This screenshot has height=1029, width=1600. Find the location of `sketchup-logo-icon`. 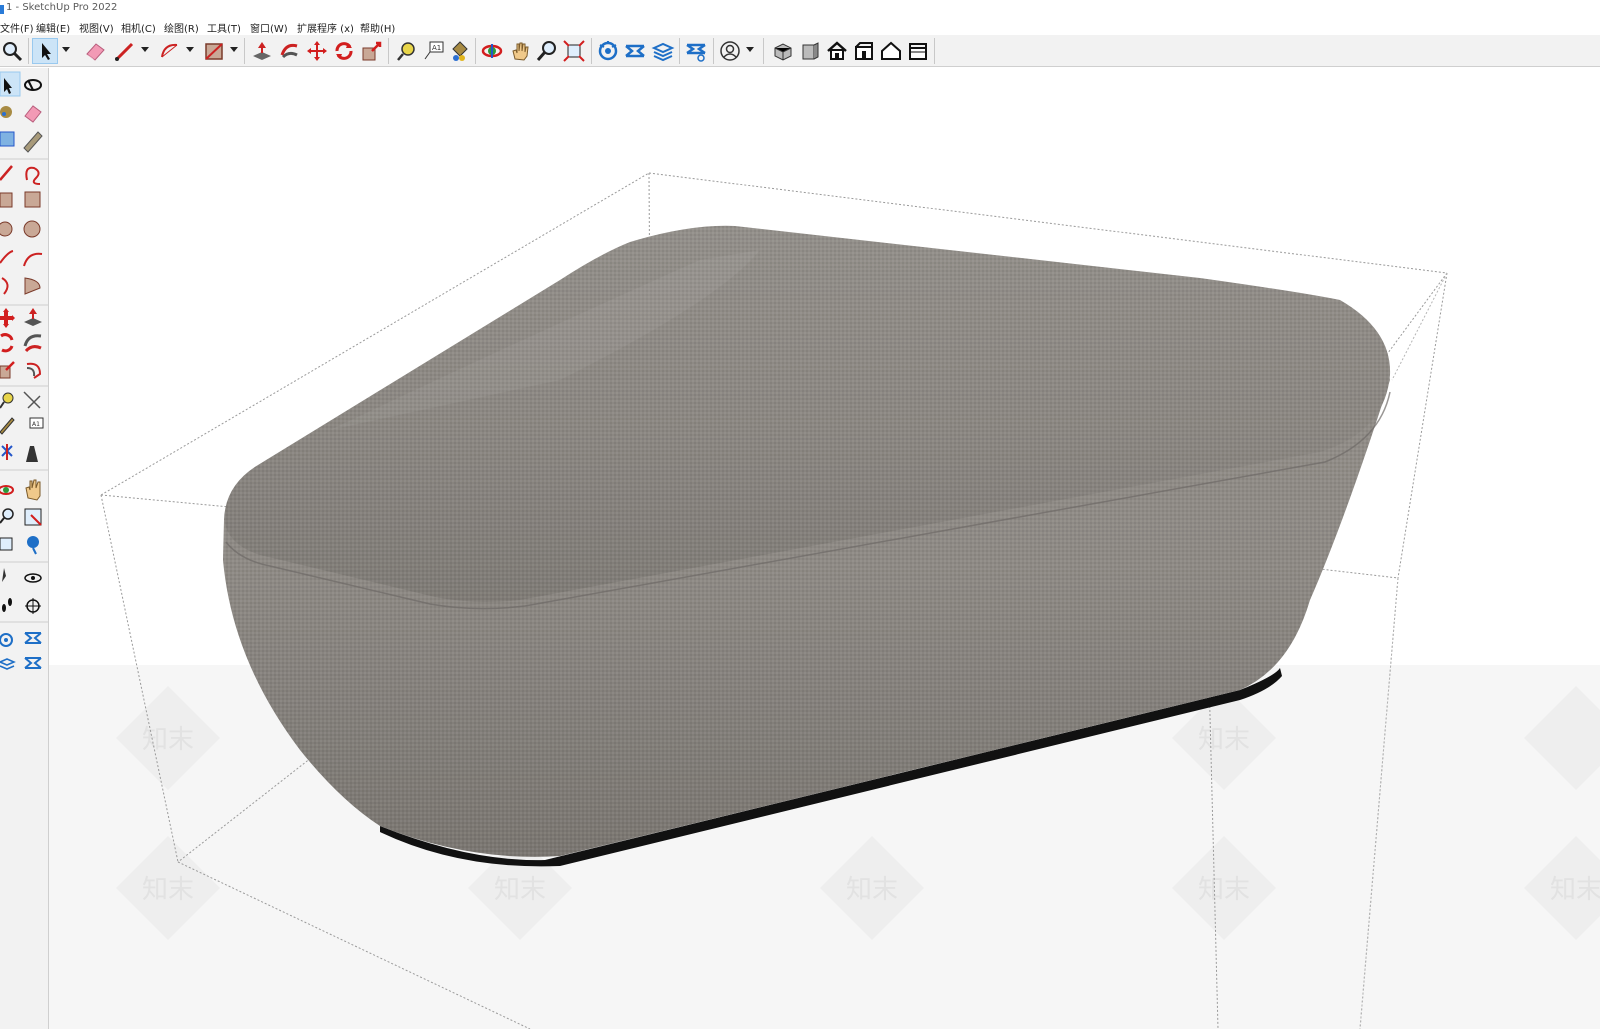

sketchup-logo-icon is located at coordinates (2, 9).